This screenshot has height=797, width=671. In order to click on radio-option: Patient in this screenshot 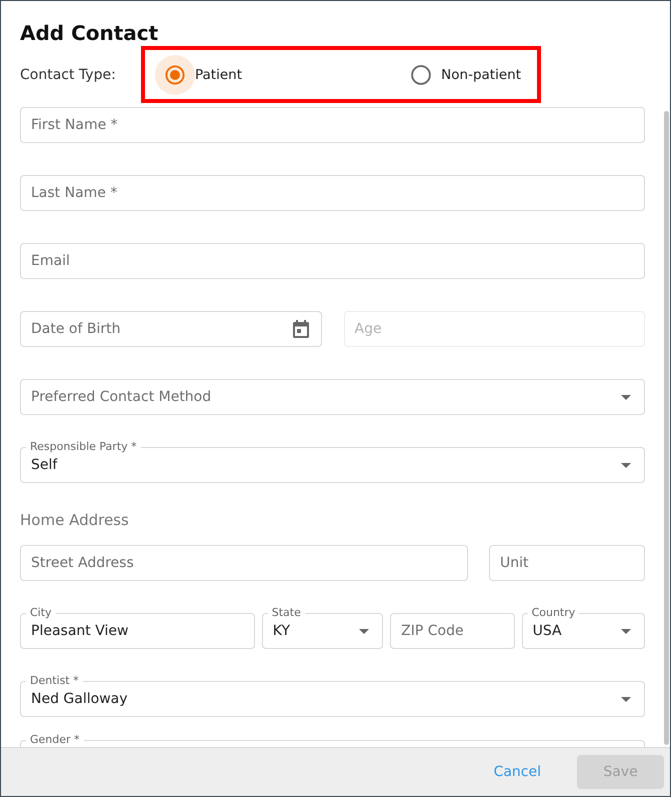, I will do `click(198, 74)`.